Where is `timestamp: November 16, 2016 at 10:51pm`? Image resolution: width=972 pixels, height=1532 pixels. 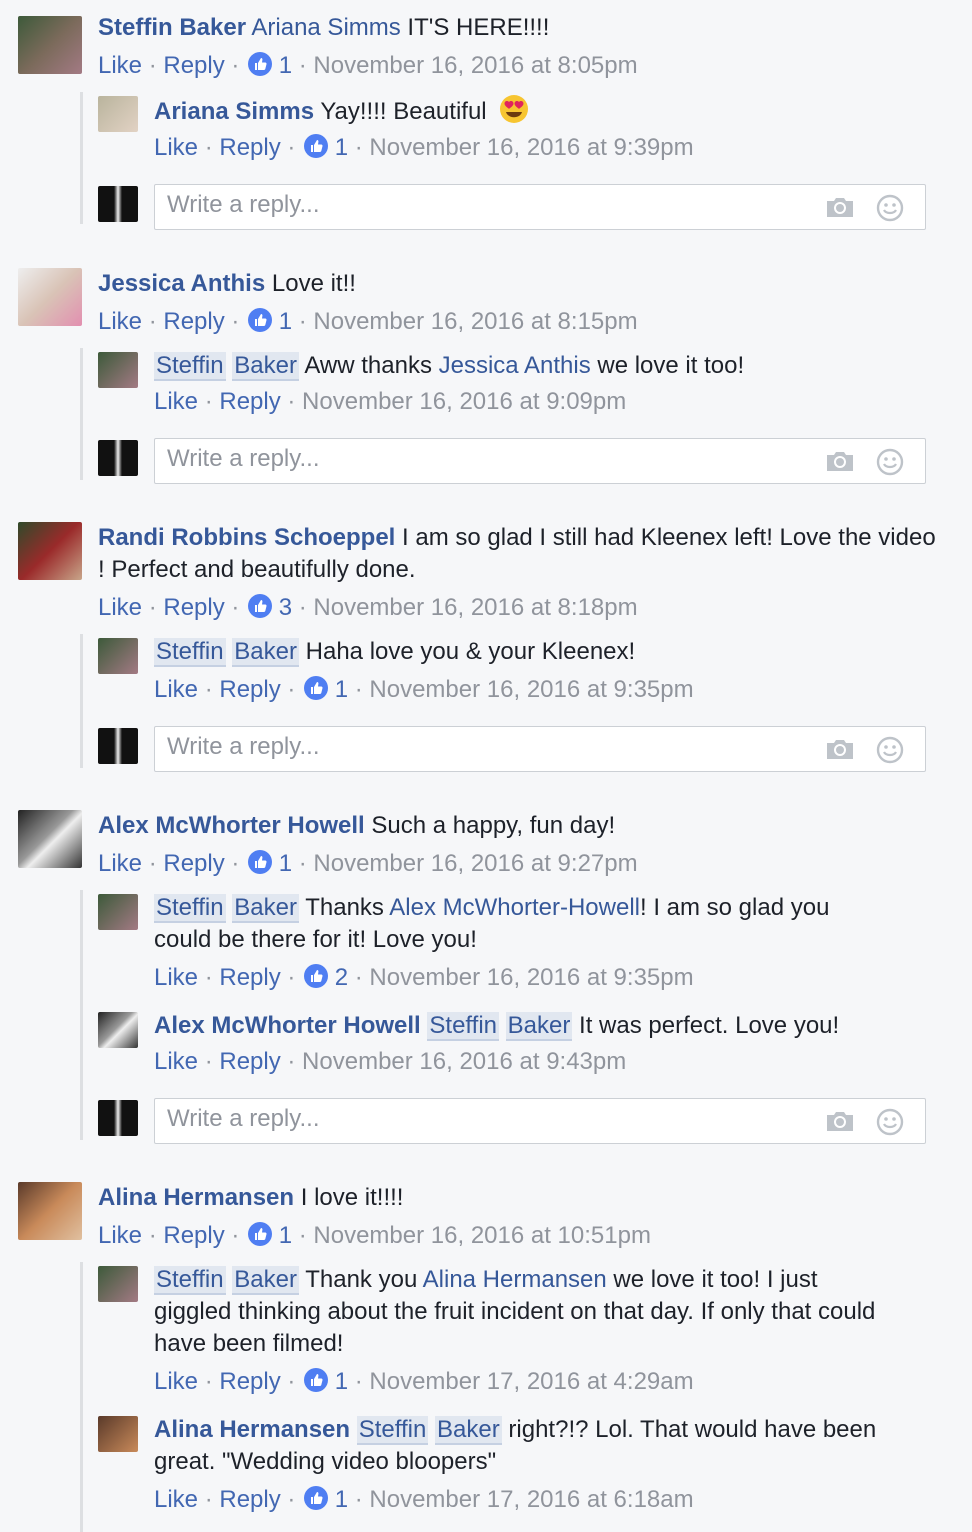
timestamp: November 16, 2016 at 10:51pm is located at coordinates (482, 1235).